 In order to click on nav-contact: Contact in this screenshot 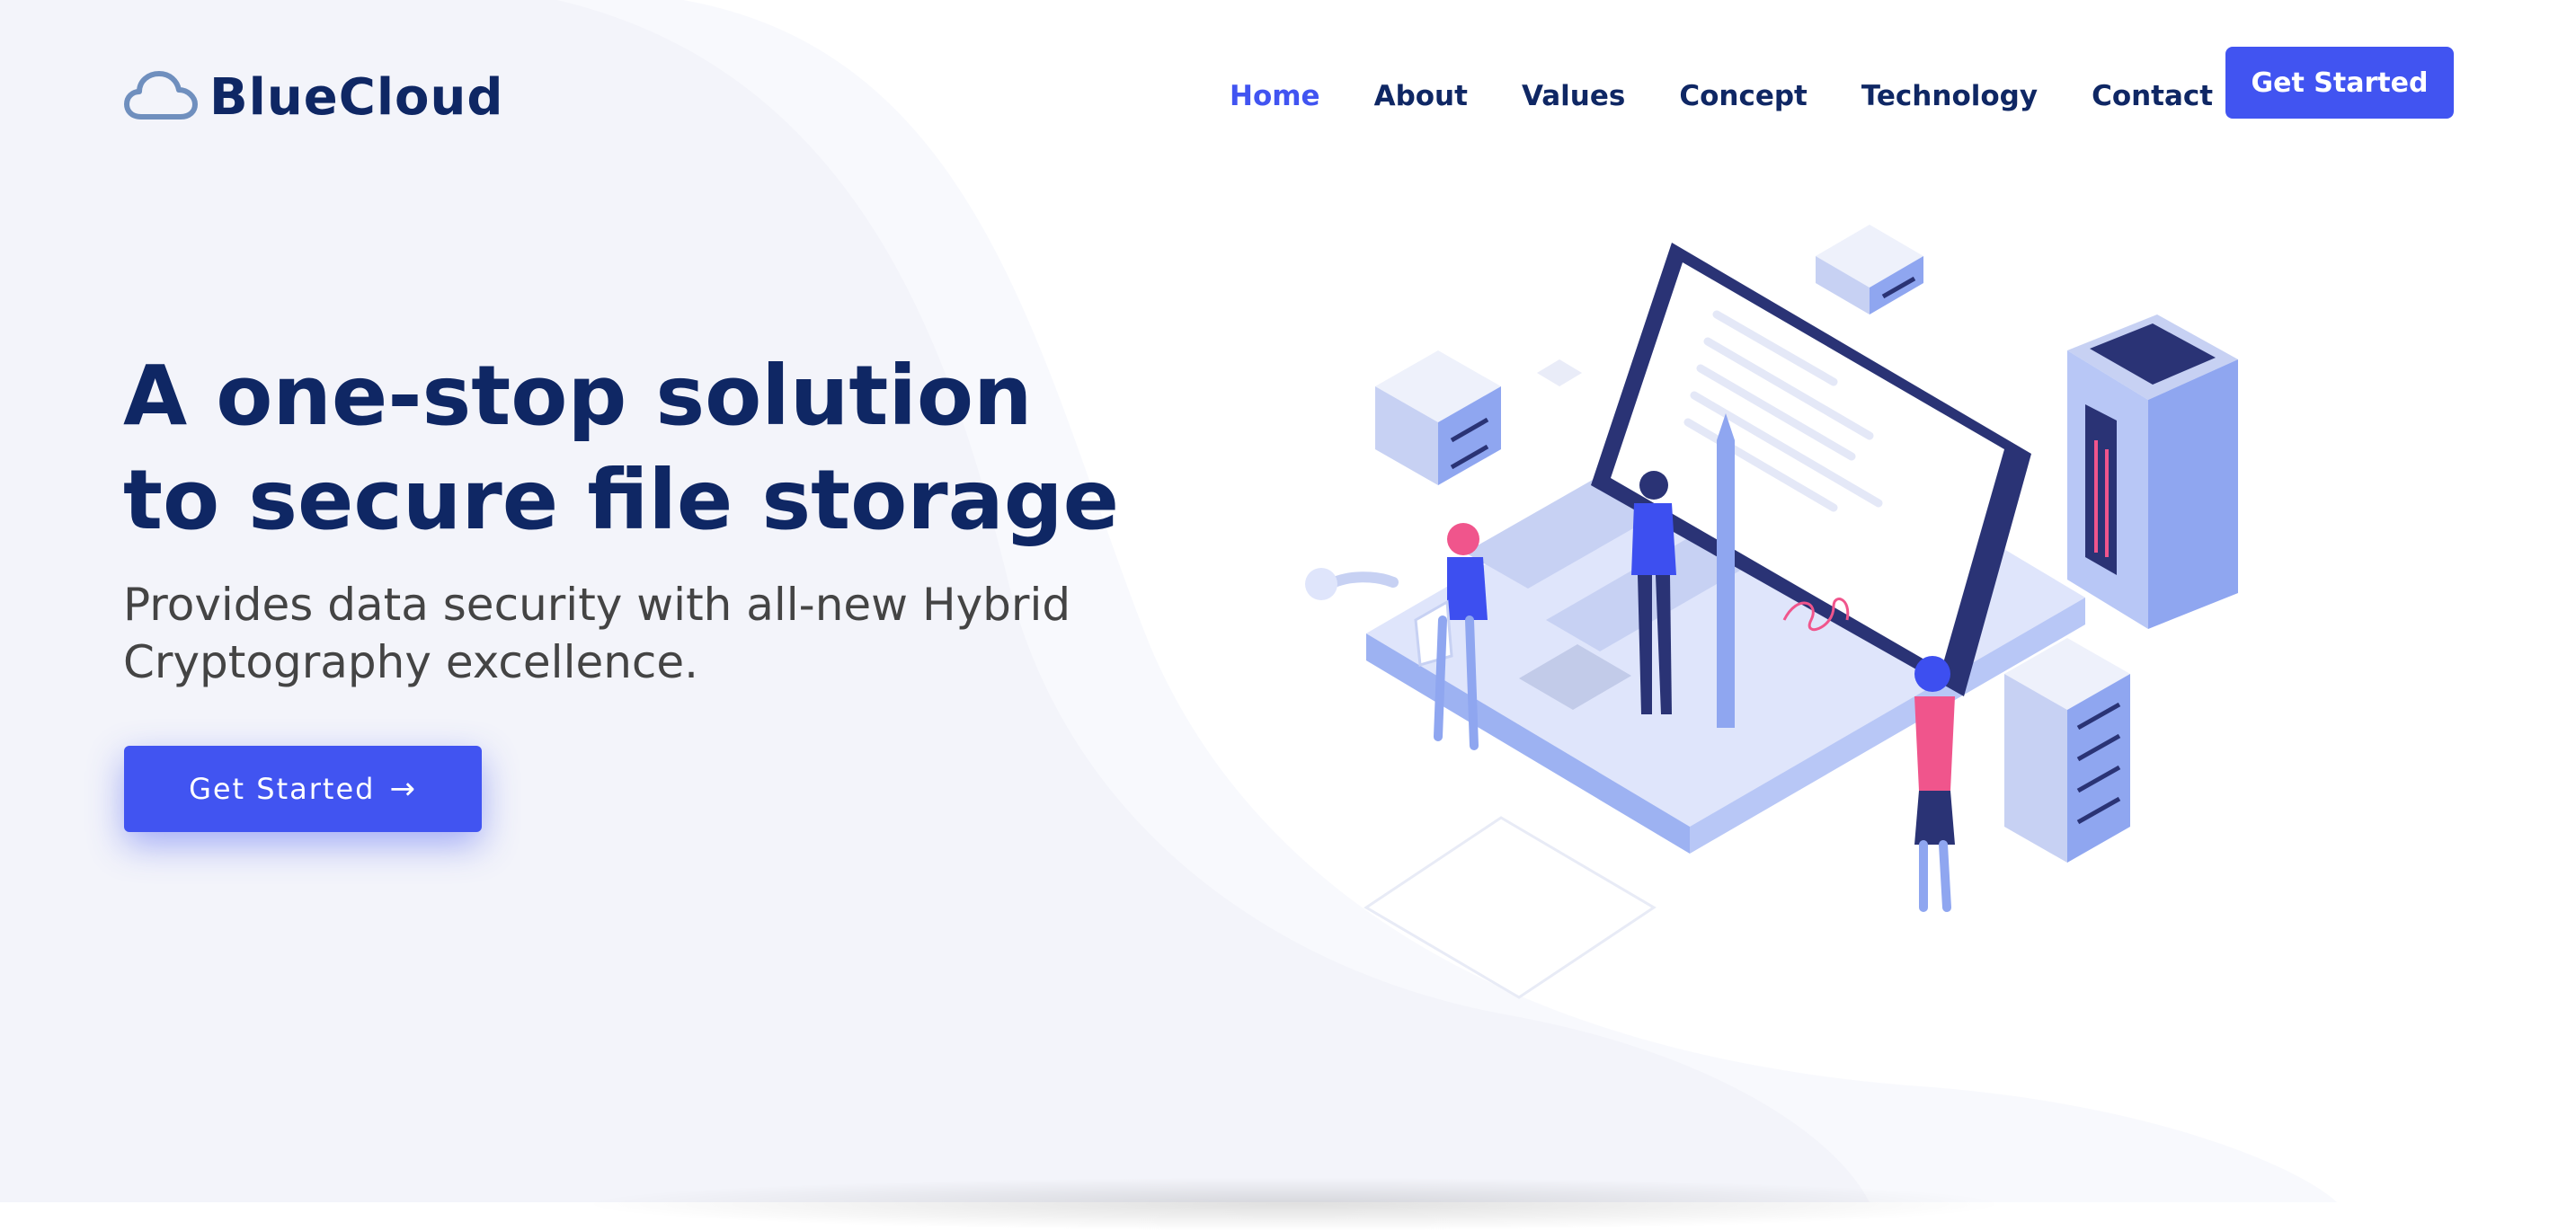, I will do `click(2152, 96)`.